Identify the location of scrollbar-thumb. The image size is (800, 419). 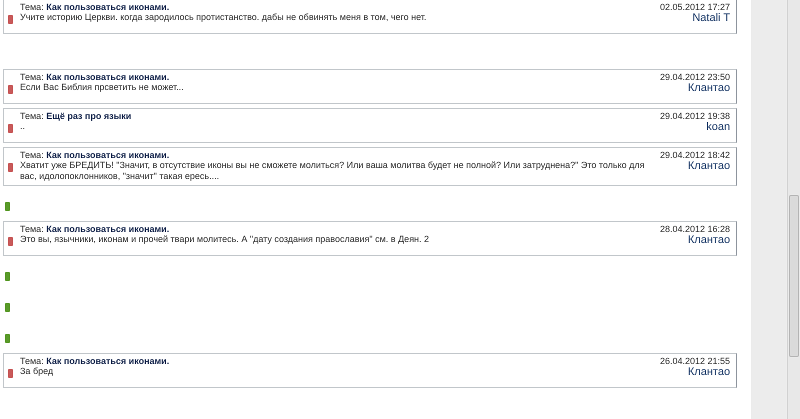
(794, 276).